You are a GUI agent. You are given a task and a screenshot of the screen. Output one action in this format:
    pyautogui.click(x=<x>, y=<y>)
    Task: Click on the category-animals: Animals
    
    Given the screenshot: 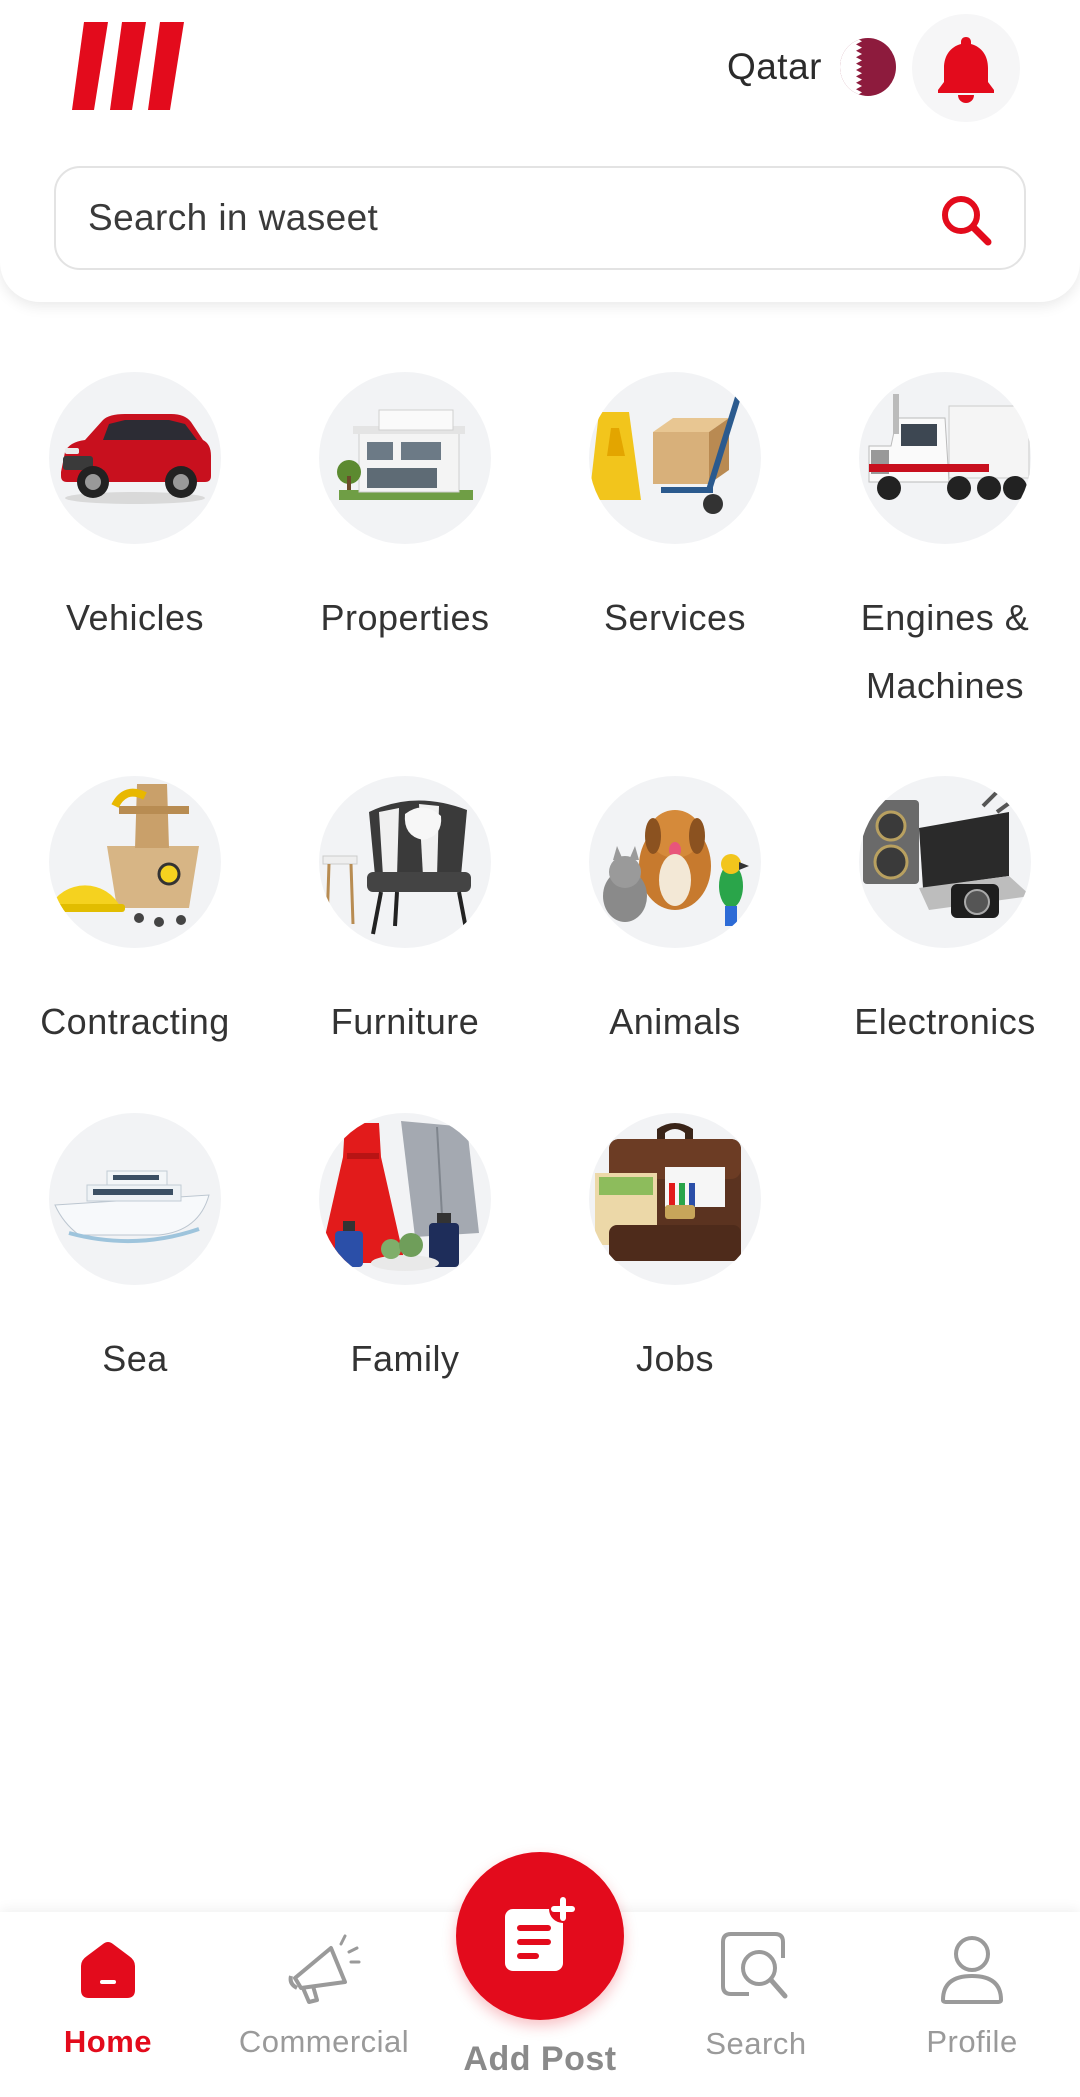 What is the action you would take?
    pyautogui.click(x=675, y=916)
    